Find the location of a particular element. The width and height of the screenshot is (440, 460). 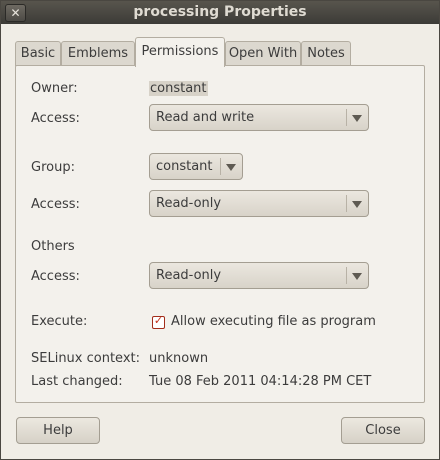

others-label: Others is located at coordinates (53, 246).